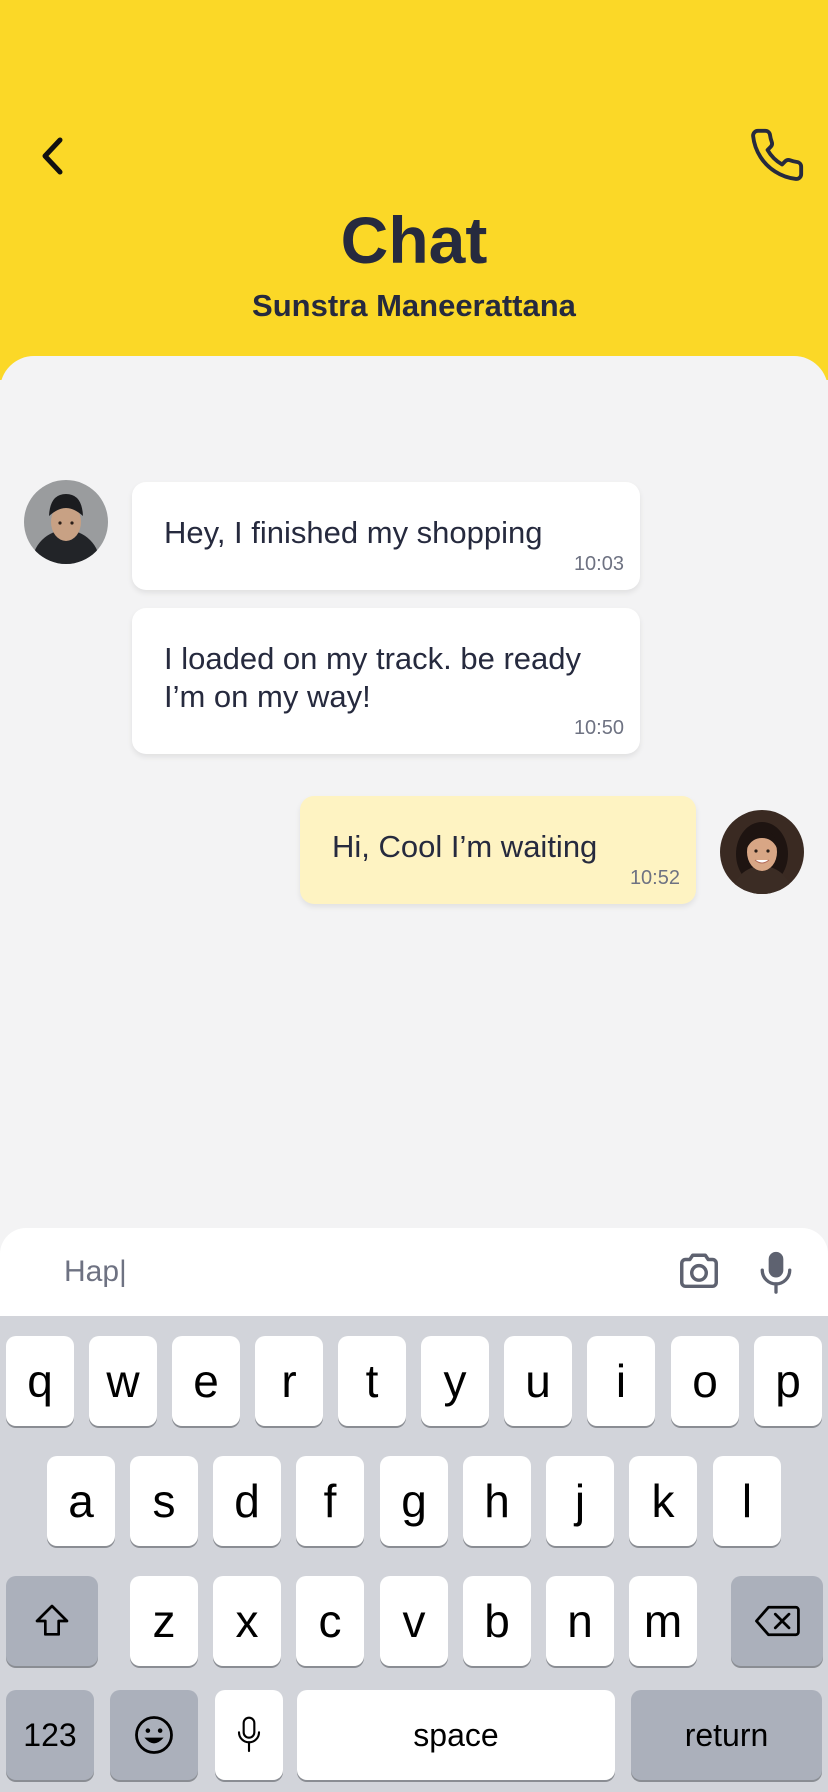 The image size is (828, 1792). What do you see at coordinates (598, 728) in the screenshot?
I see `message-time: 10:50` at bounding box center [598, 728].